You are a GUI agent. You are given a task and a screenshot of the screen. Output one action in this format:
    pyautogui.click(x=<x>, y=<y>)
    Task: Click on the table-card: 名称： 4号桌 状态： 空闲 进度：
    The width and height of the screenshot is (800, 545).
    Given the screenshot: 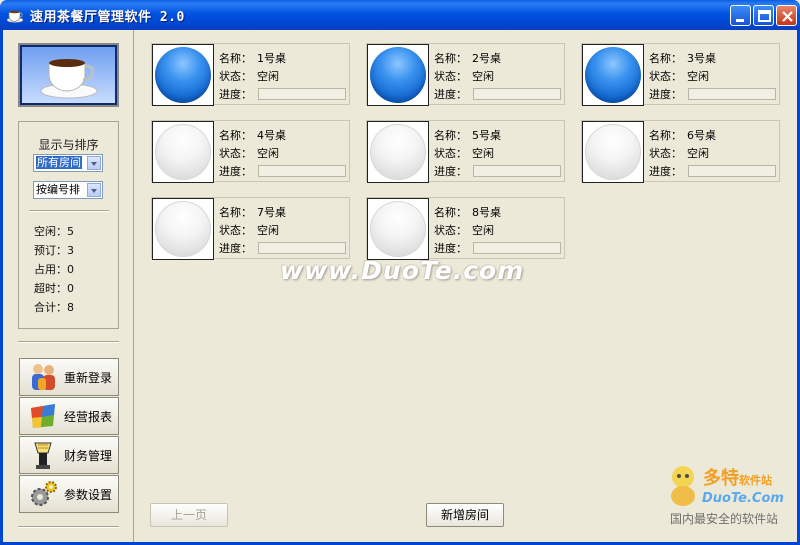 What is the action you would take?
    pyautogui.click(x=250, y=151)
    